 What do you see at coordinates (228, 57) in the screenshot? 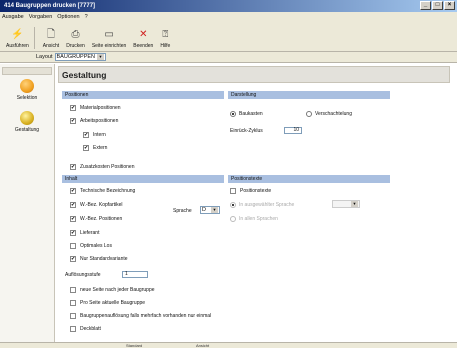
I see `layout-bar: Layout BAUGRUPPEN ▼` at bounding box center [228, 57].